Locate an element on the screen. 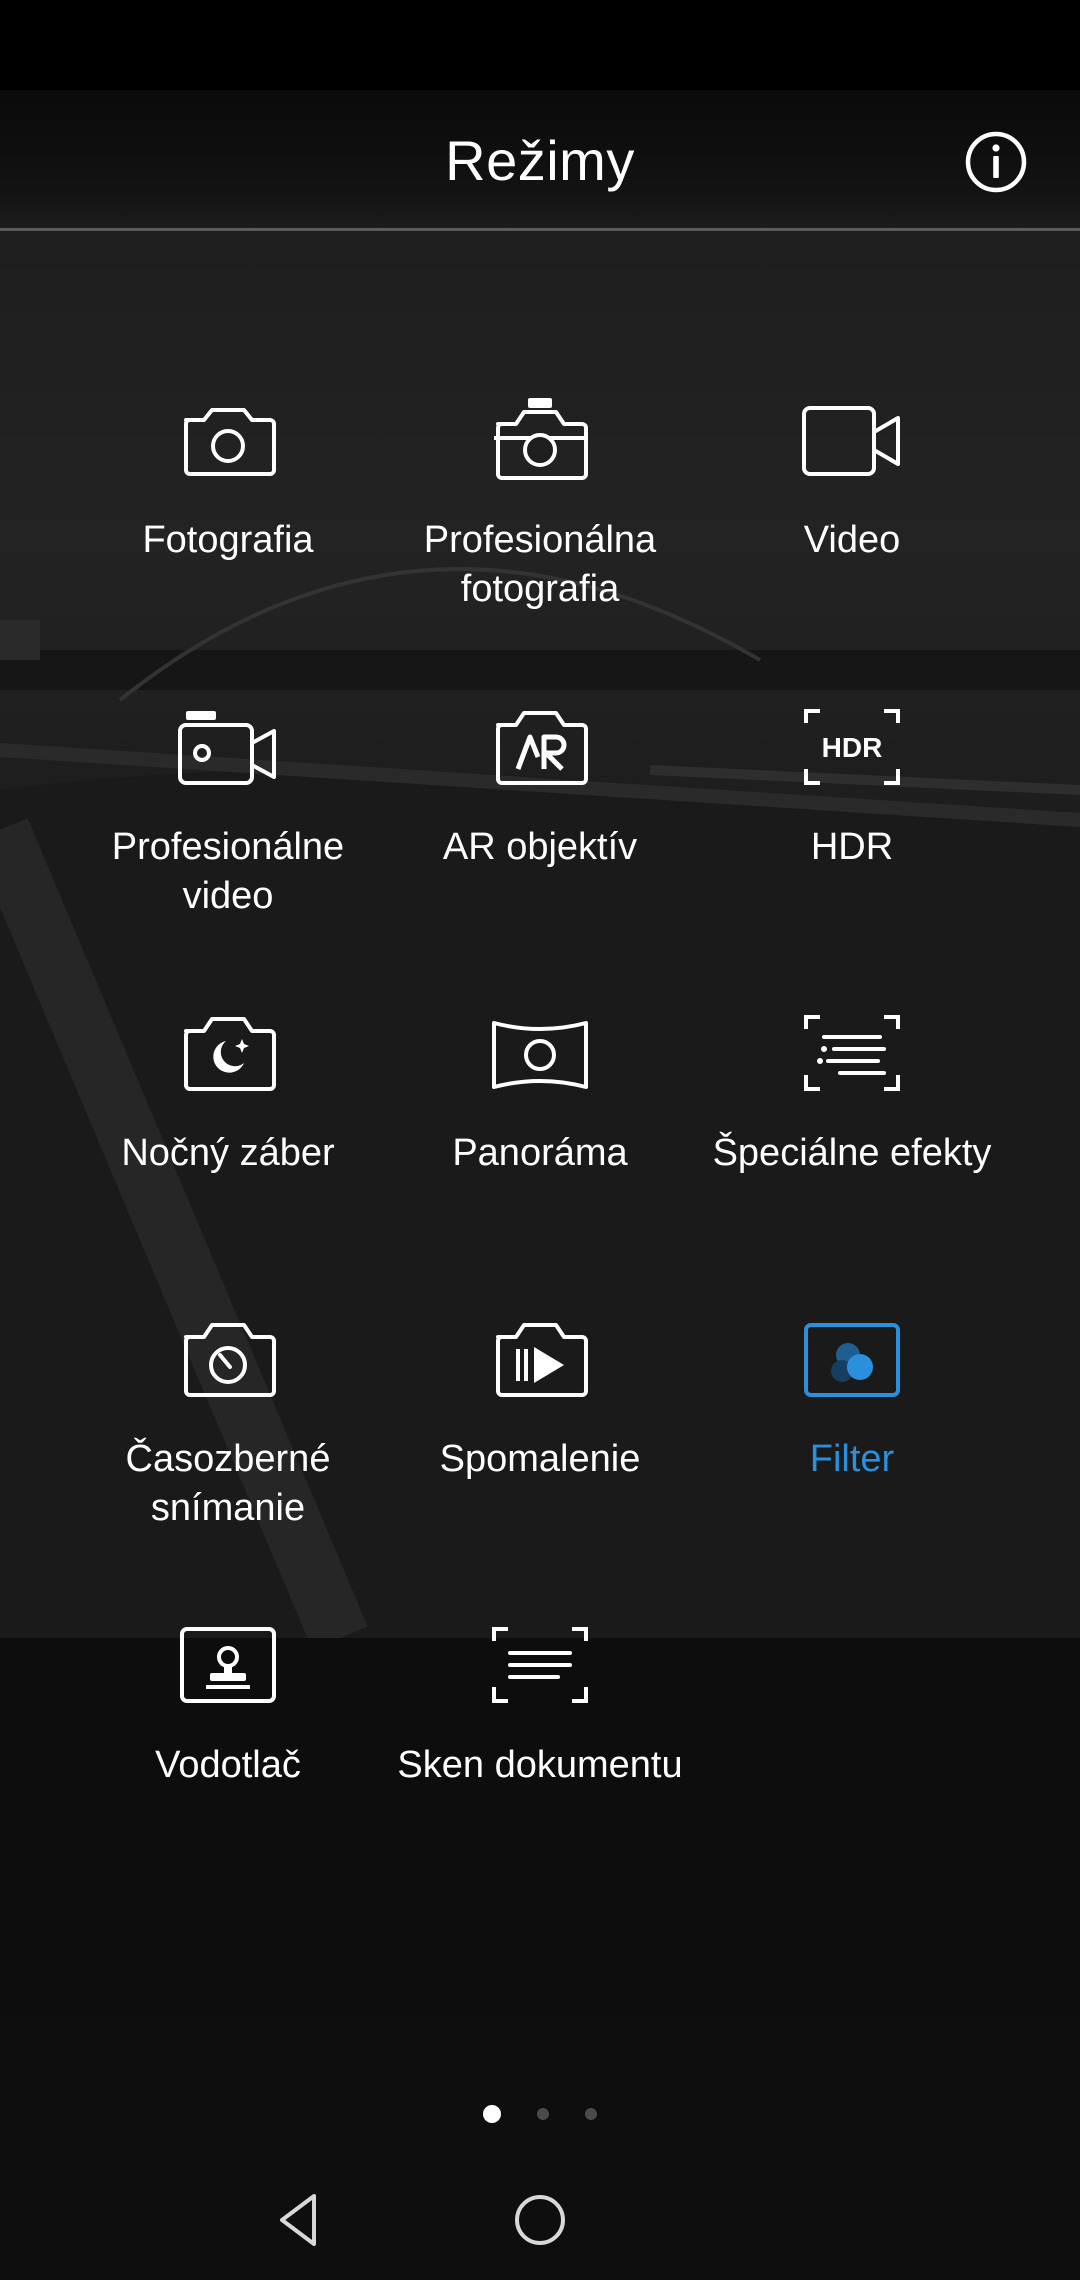 This screenshot has width=1080, height=2280. hdr-icon: HDR is located at coordinates (852, 747).